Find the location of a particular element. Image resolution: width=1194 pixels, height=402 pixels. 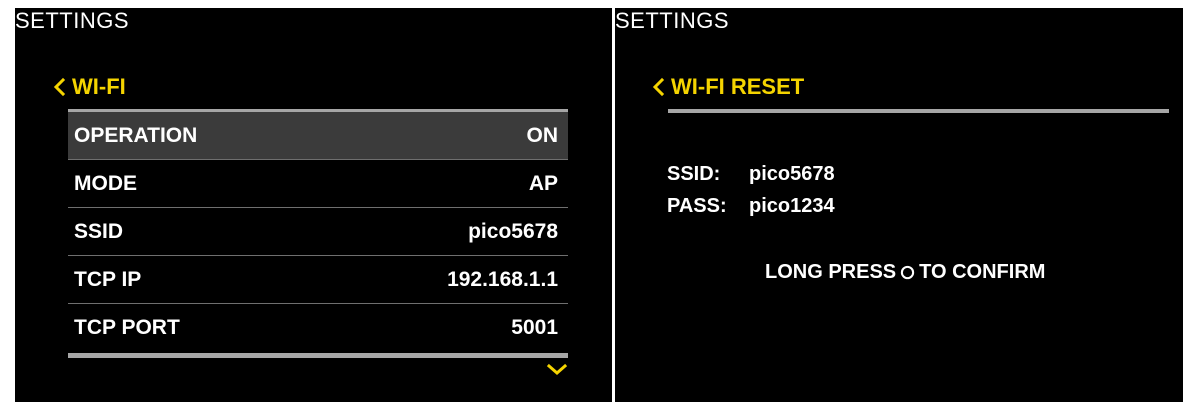

circle-button-icon is located at coordinates (907, 272).